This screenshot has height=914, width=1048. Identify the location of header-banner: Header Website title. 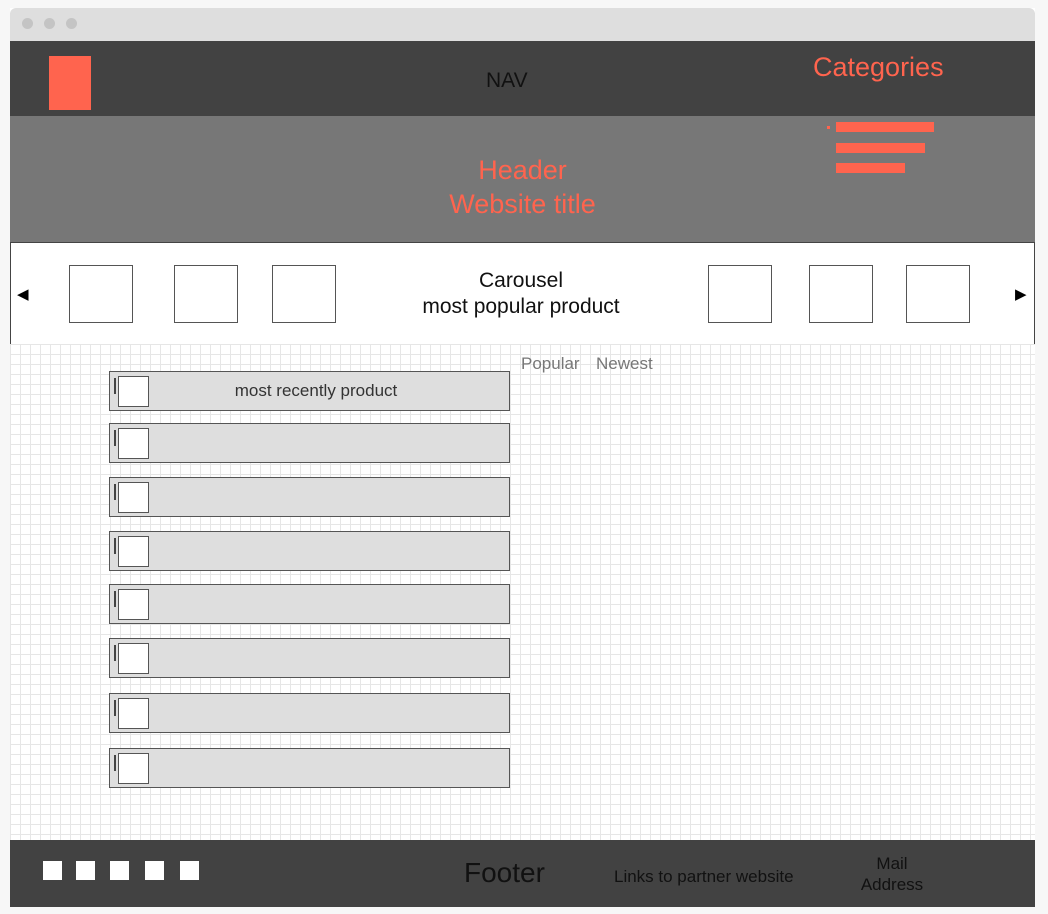
(522, 179).